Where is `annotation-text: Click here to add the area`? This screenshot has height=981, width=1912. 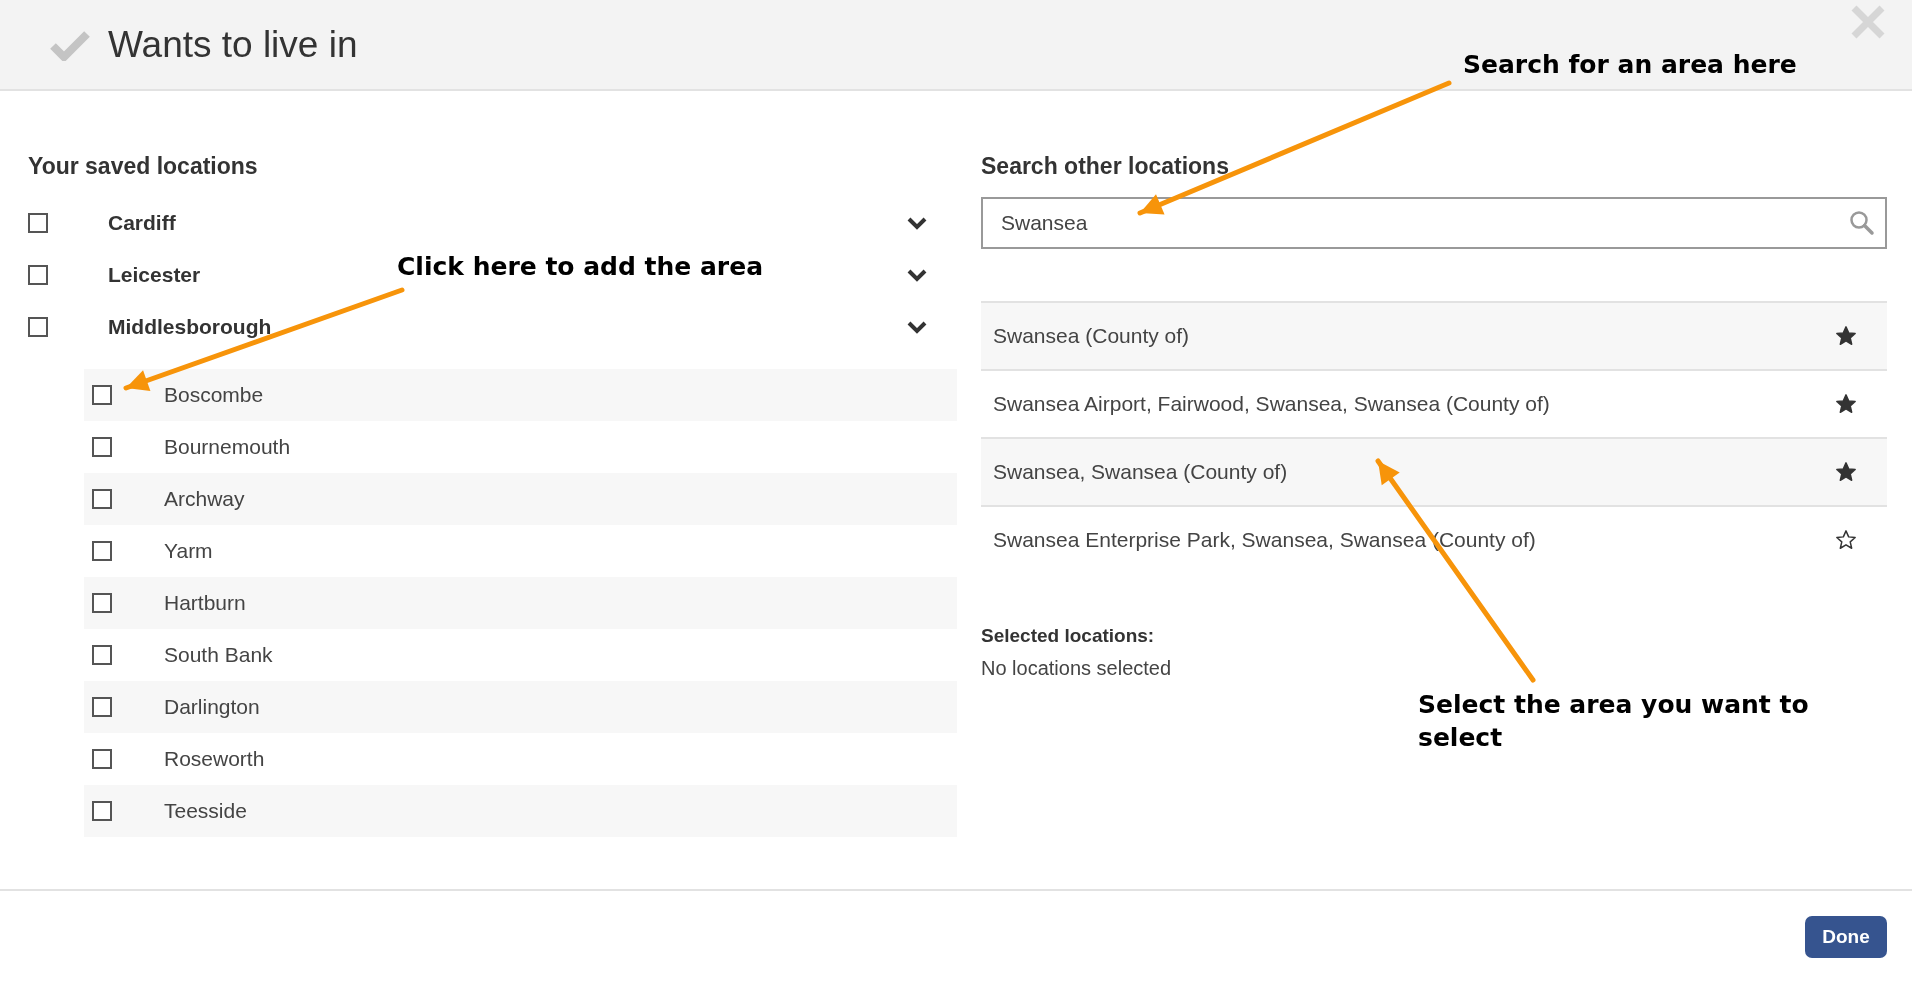
annotation-text: Click here to add the area is located at coordinates (580, 267).